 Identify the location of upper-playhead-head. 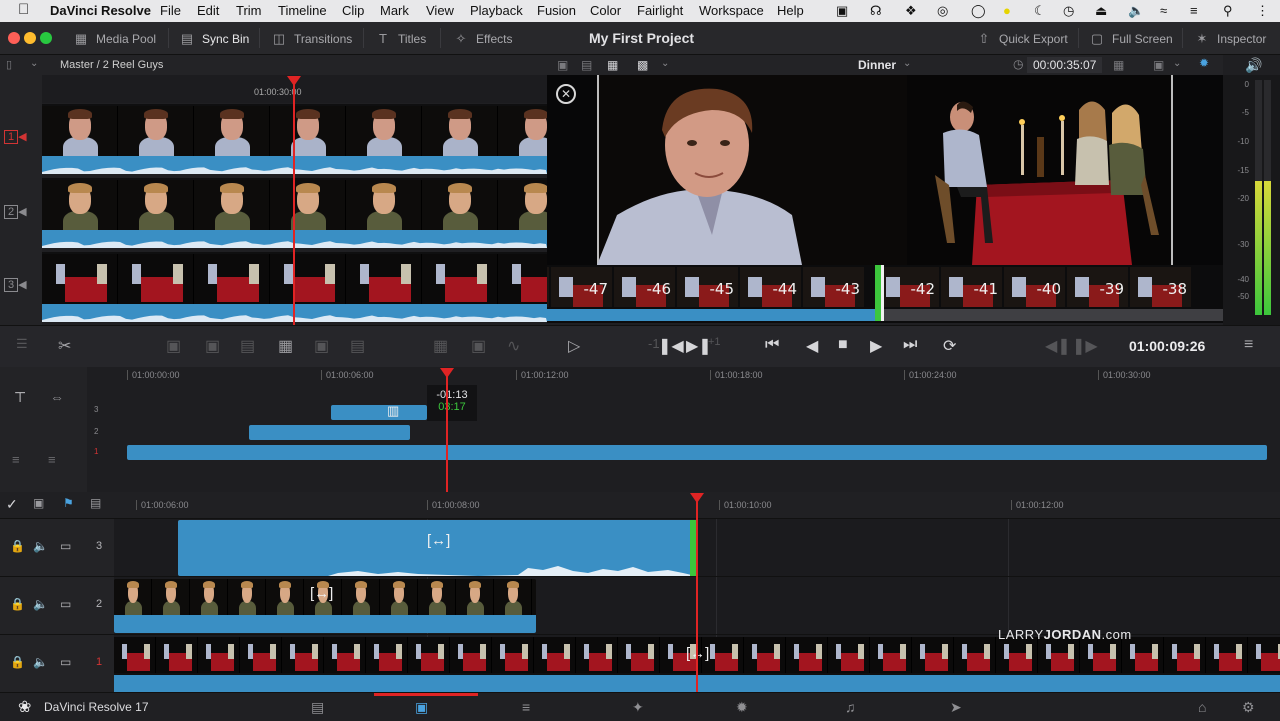
(447, 373).